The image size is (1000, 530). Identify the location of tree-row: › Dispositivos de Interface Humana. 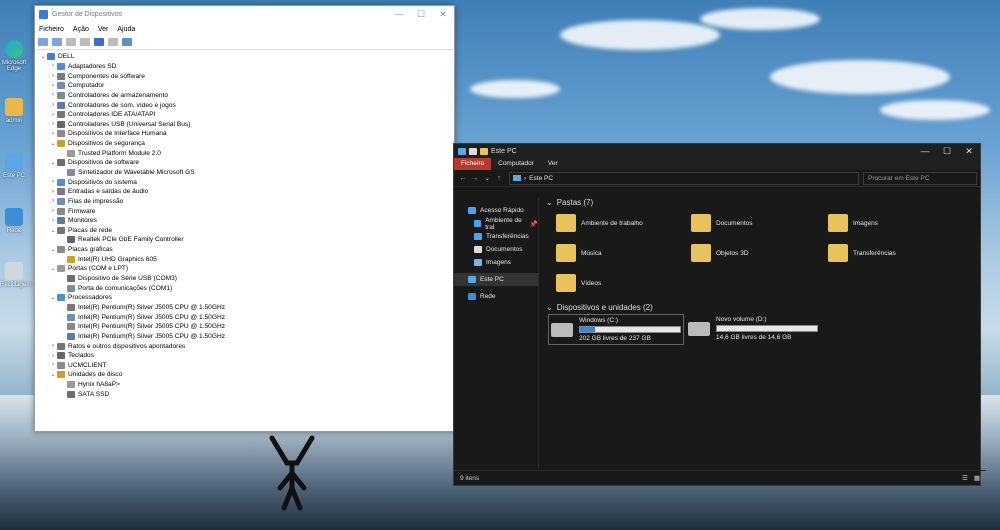
(244, 134).